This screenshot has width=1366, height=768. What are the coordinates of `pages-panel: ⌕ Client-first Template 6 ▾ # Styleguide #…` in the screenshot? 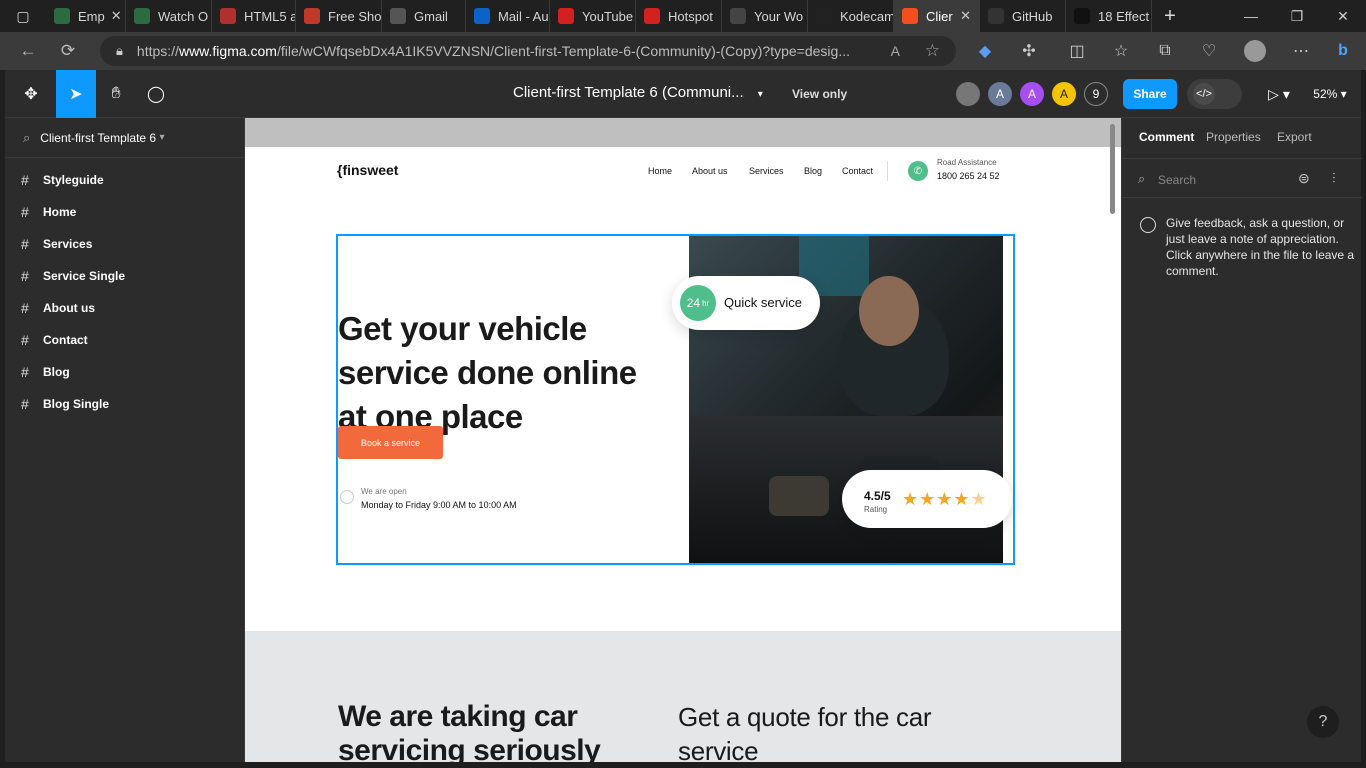 It's located at (125, 440).